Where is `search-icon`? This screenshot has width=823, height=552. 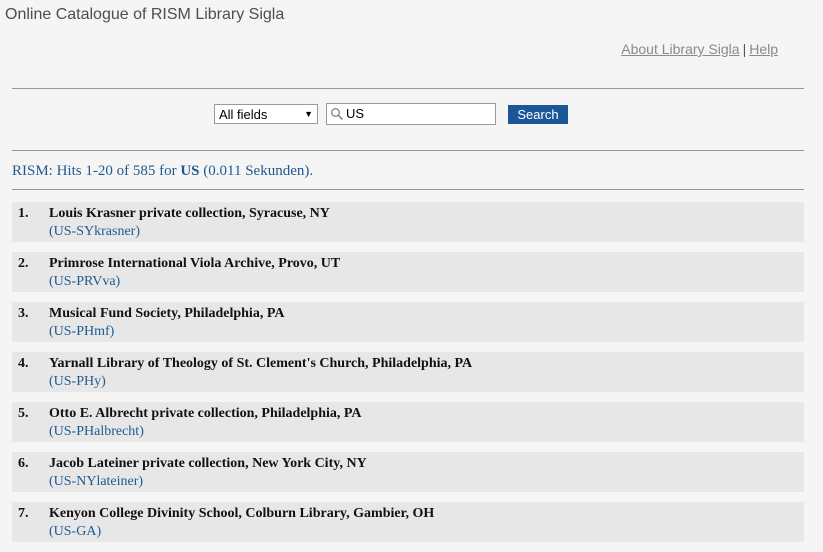
search-icon is located at coordinates (337, 114).